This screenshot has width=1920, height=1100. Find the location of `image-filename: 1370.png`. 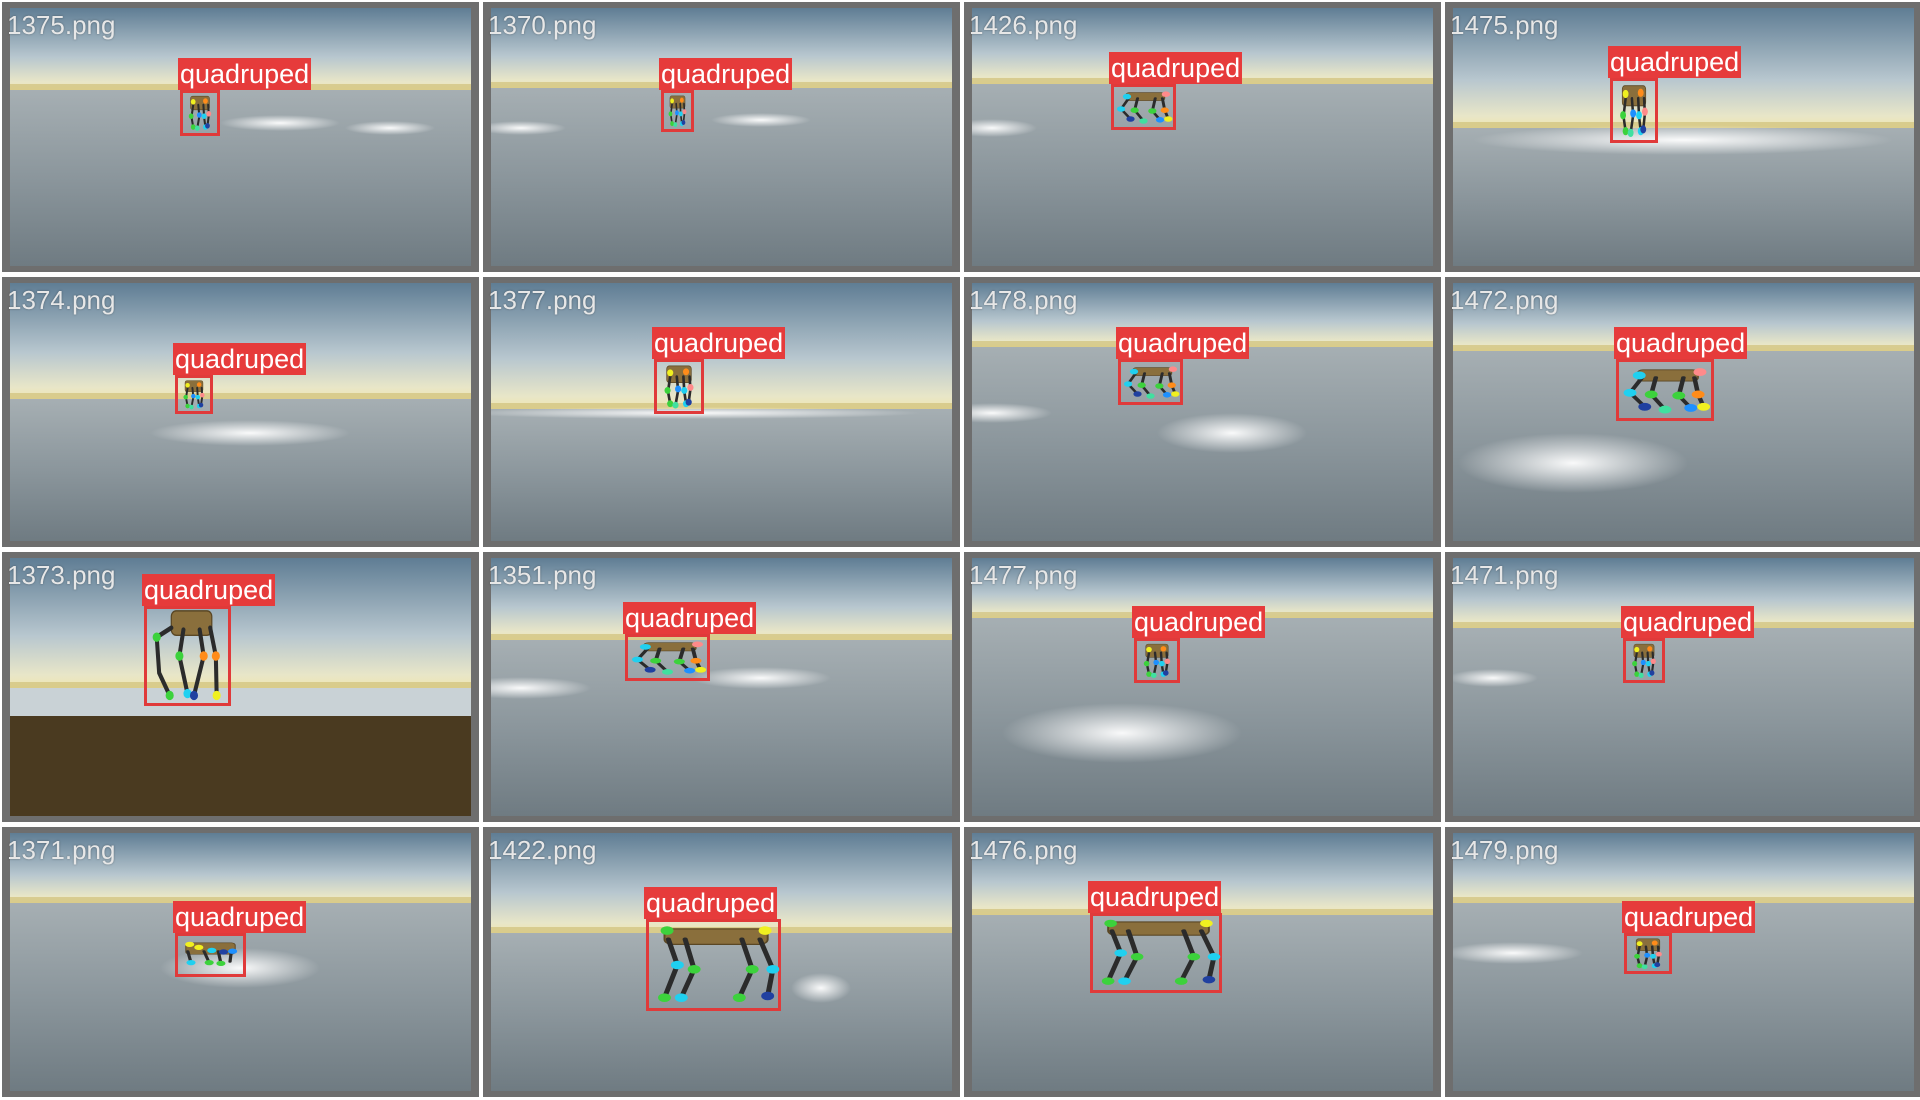

image-filename: 1370.png is located at coordinates (542, 25).